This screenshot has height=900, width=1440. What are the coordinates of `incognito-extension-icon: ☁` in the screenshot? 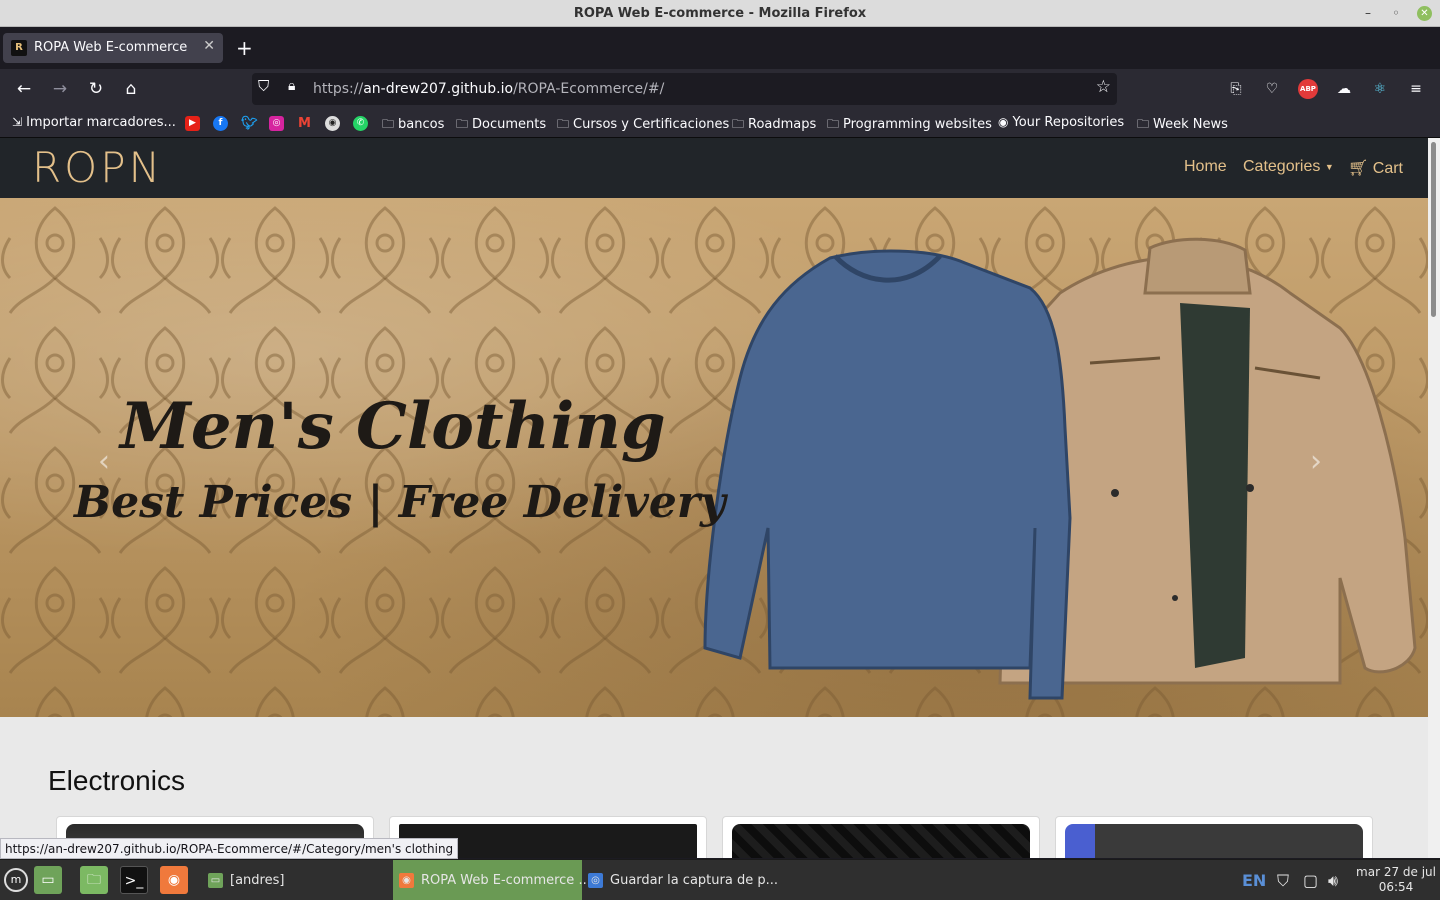 It's located at (1344, 89).